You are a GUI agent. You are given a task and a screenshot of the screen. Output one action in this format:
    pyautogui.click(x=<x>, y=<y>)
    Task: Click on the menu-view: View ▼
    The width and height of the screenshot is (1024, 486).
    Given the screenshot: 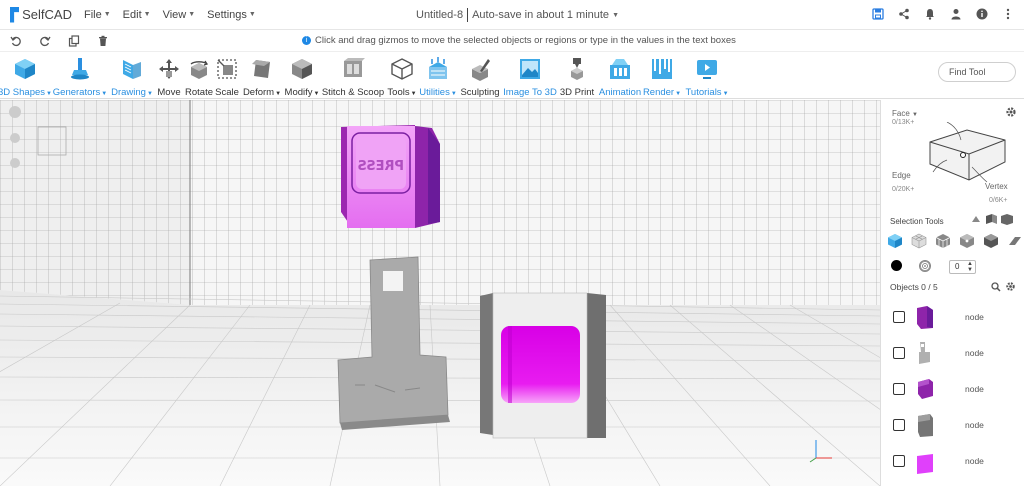 What is the action you would take?
    pyautogui.click(x=179, y=15)
    